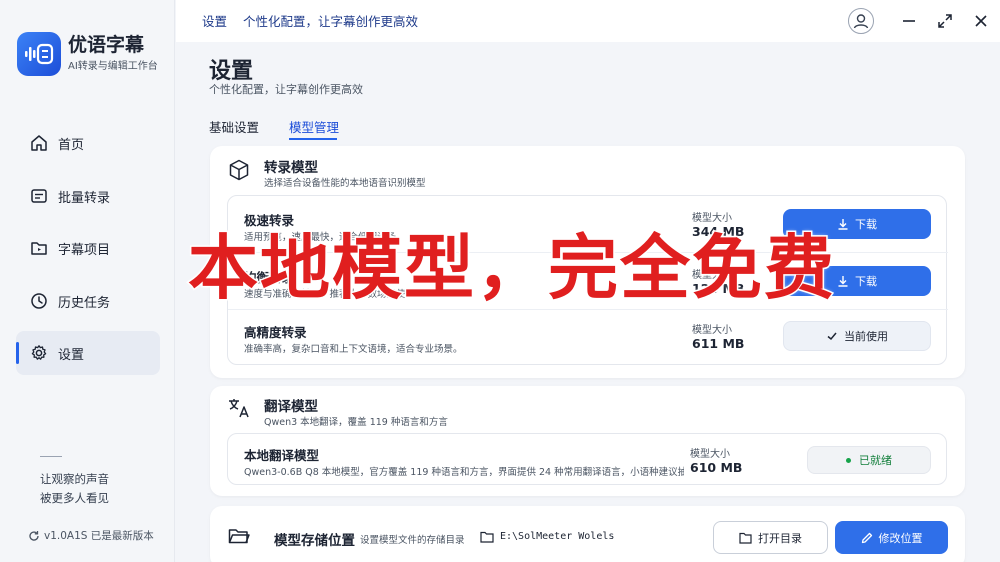  Describe the element at coordinates (215, 21) in the screenshot. I see `breadcrumb-section: 设置` at that location.